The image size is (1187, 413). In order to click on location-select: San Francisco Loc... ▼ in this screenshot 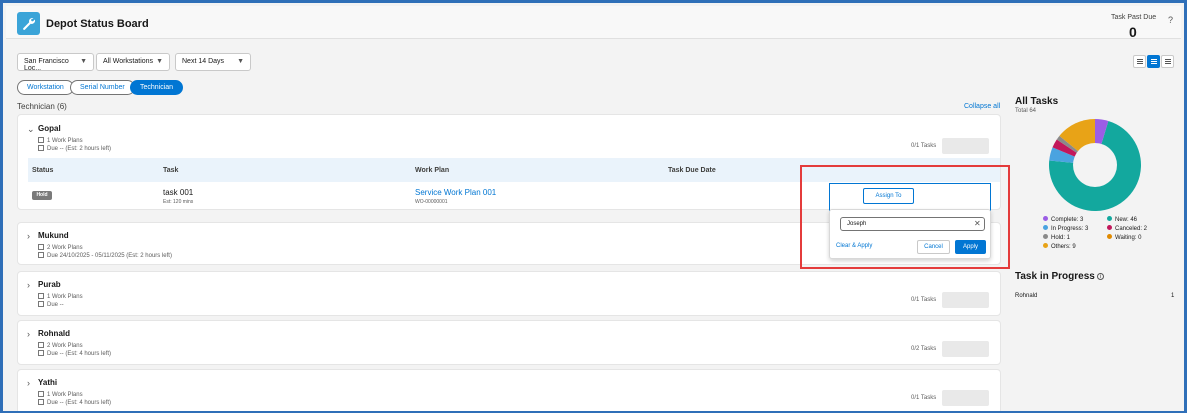, I will do `click(55, 62)`.